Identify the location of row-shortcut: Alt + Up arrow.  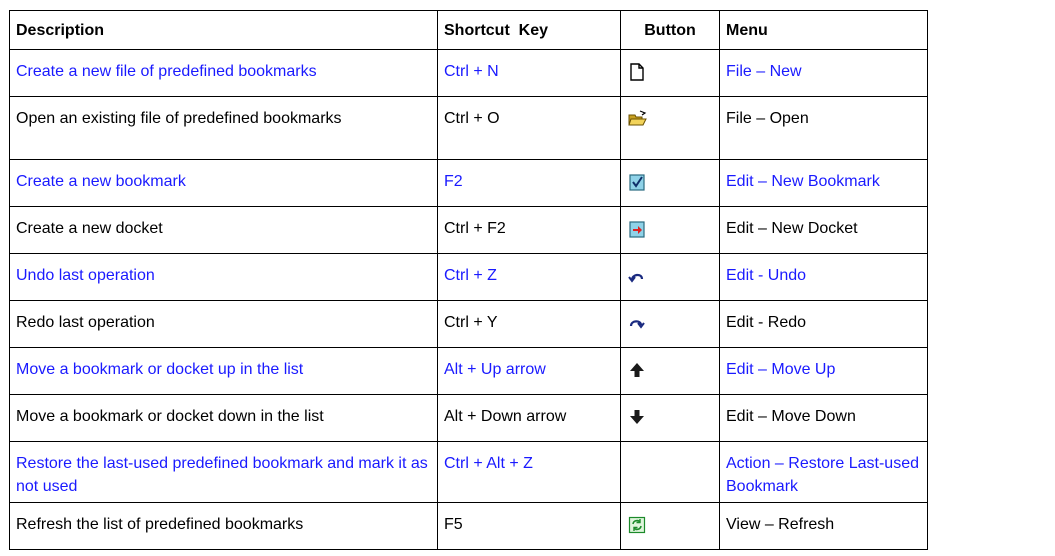
(529, 371).